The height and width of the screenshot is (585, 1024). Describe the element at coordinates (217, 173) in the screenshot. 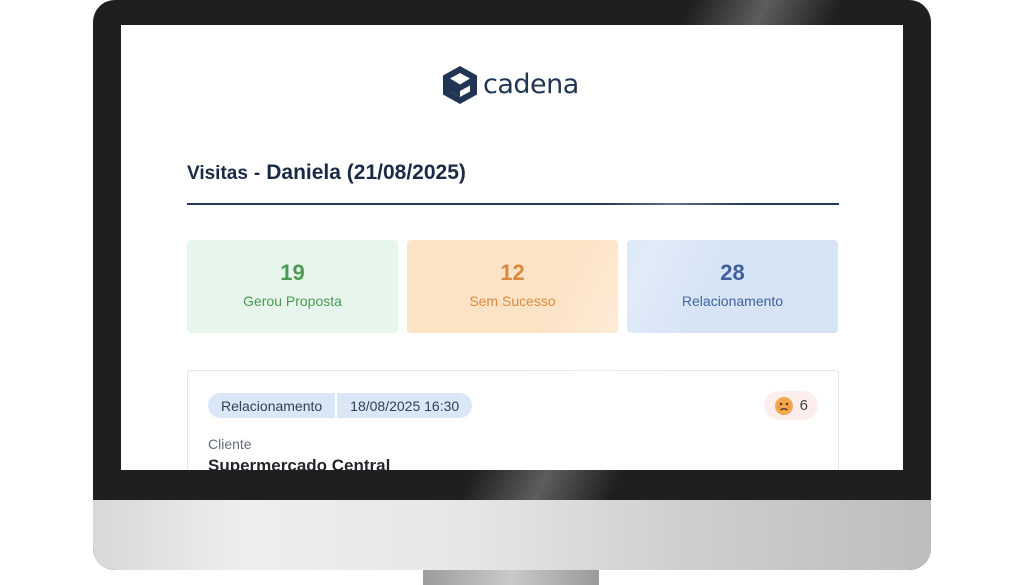

I see `title-prefix: Visitas` at that location.